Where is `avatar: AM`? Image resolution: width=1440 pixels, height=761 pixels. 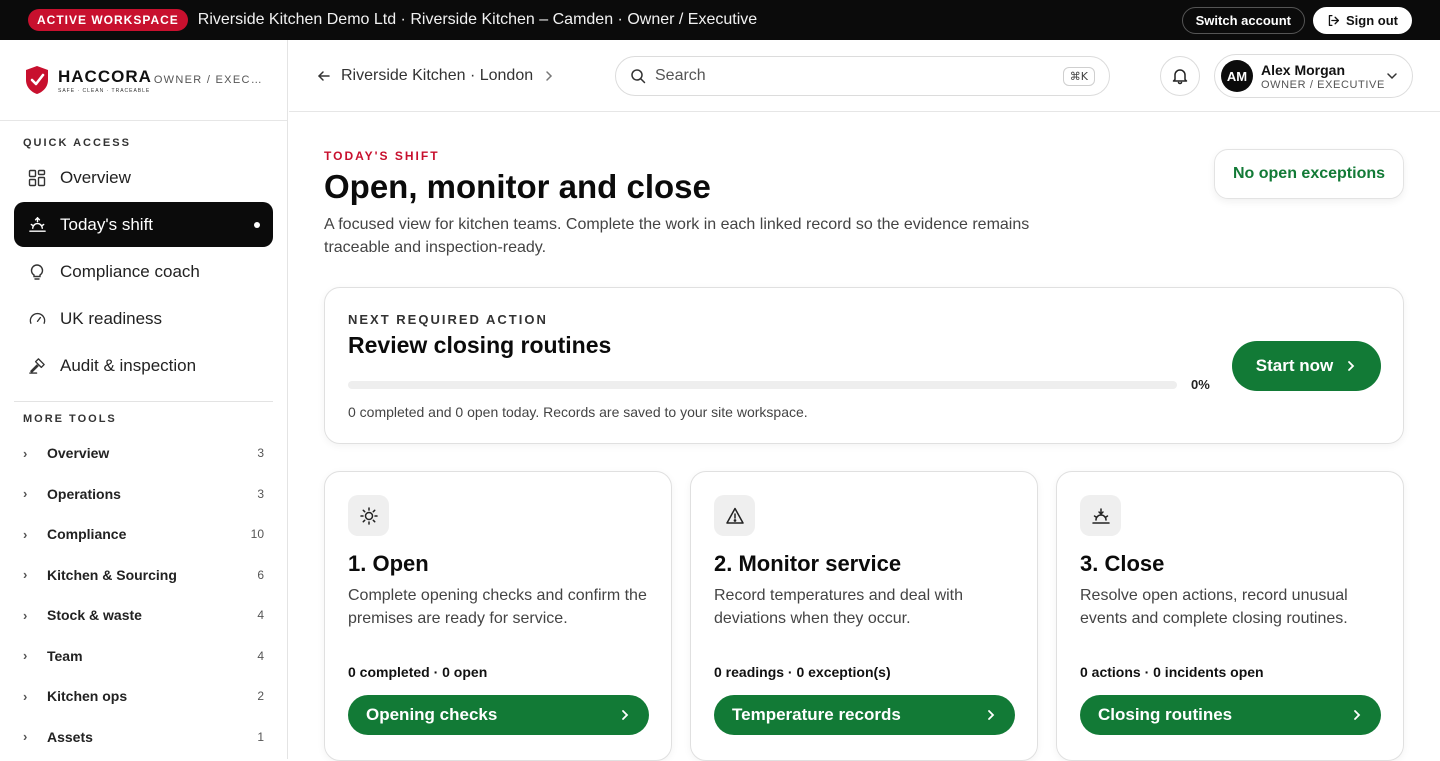 avatar: AM is located at coordinates (1237, 76).